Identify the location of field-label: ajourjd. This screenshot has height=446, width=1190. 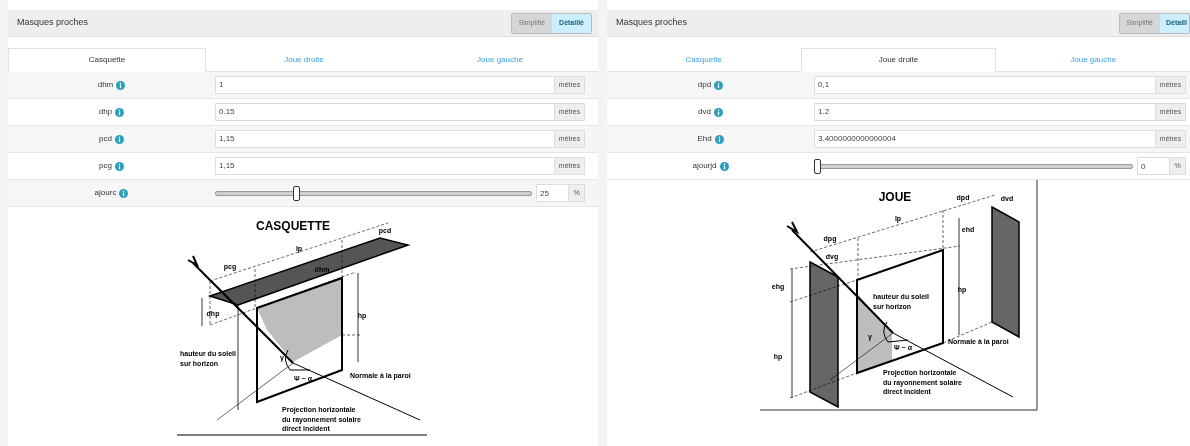
(704, 166).